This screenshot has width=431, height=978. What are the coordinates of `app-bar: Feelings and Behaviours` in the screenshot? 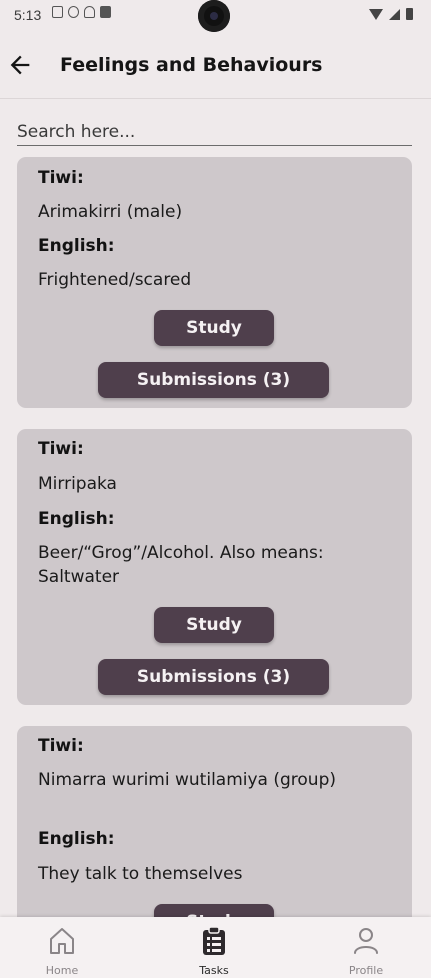 It's located at (215, 66).